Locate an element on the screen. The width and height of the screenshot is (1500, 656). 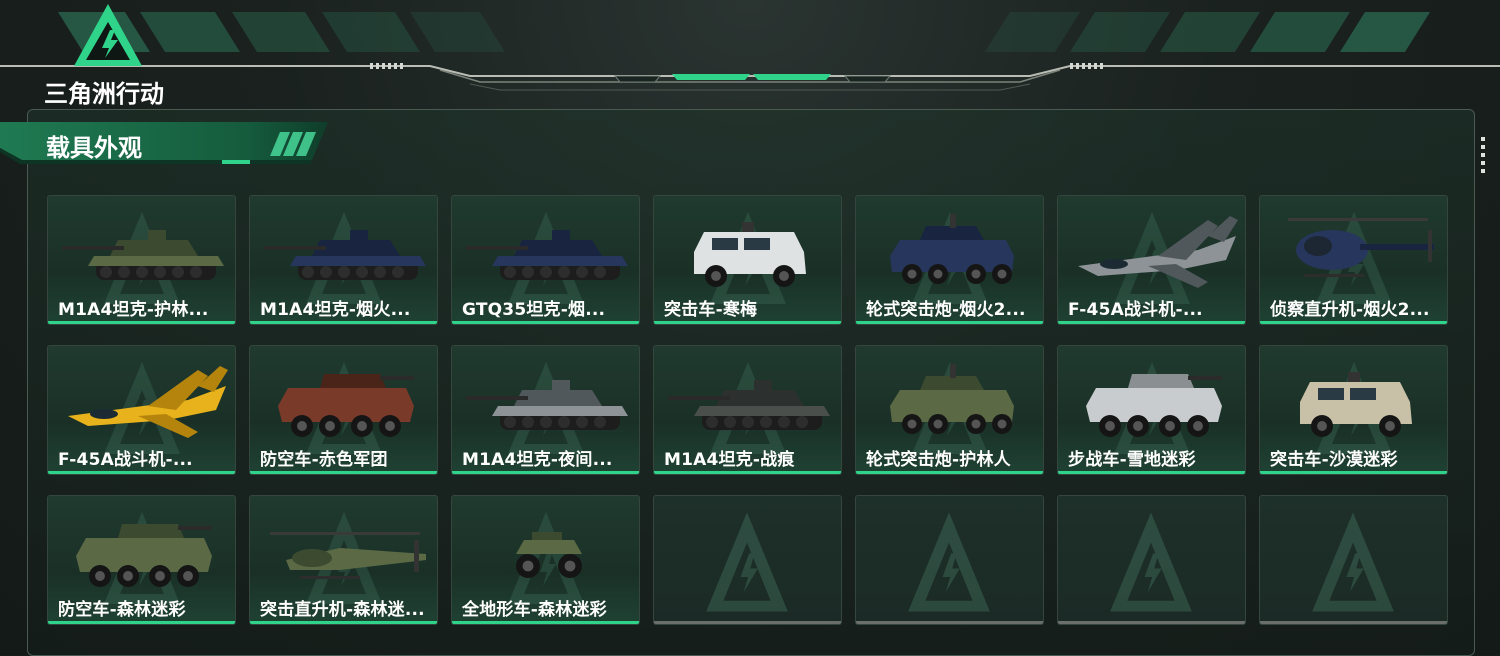
vehicle-skin-card: 突击车-沙漠迷彩 is located at coordinates (1353, 410).